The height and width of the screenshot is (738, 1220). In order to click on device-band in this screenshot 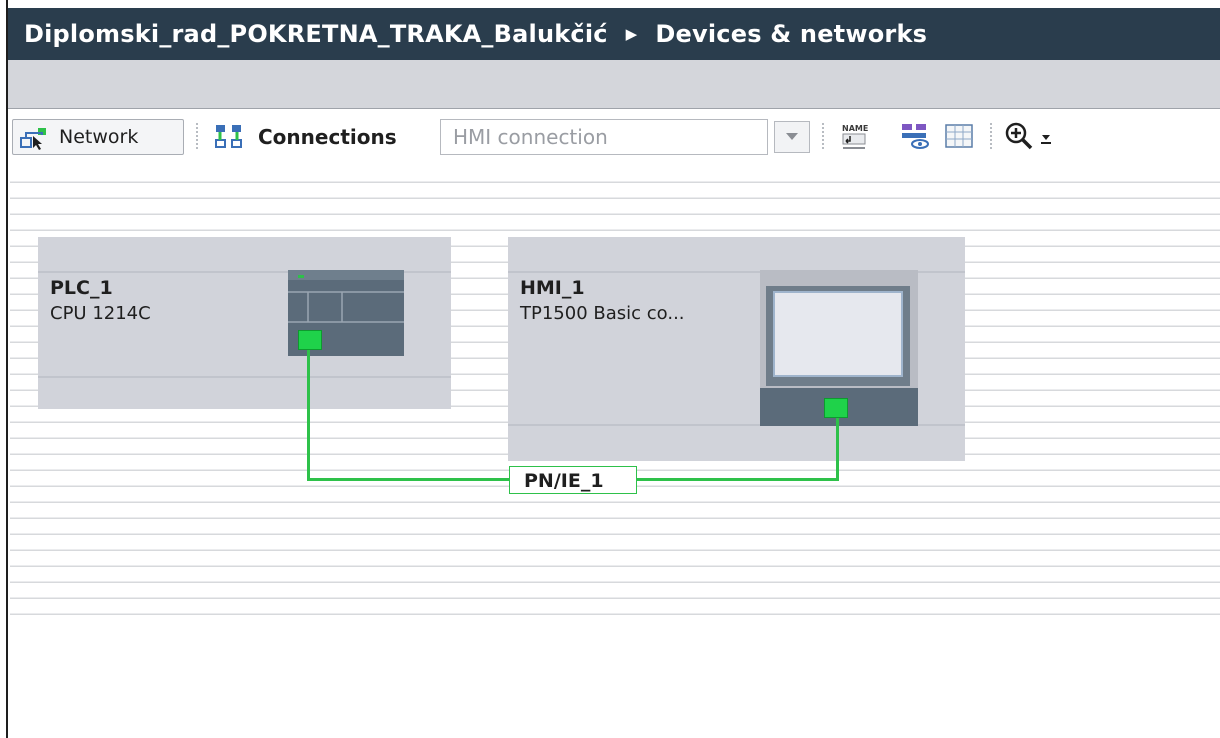, I will do `click(244, 377)`.